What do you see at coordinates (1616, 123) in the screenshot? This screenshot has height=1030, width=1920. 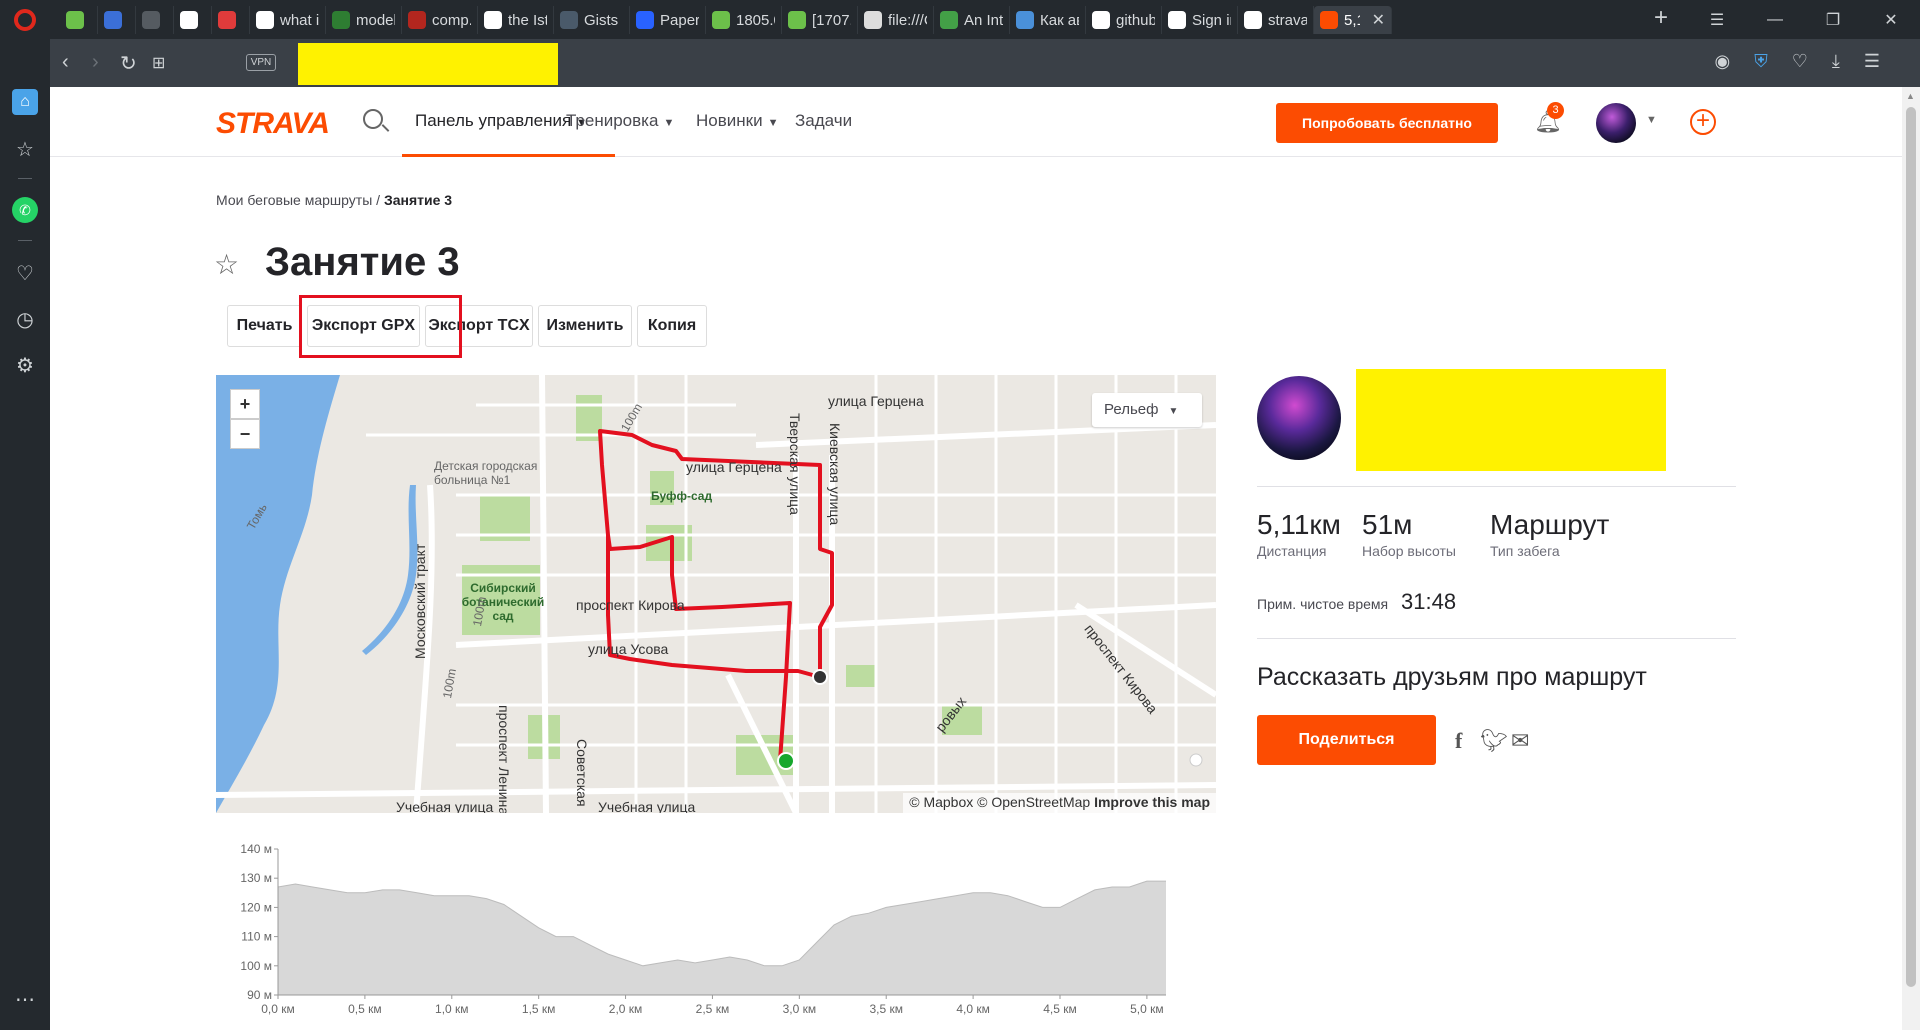 I see `user-avatar` at bounding box center [1616, 123].